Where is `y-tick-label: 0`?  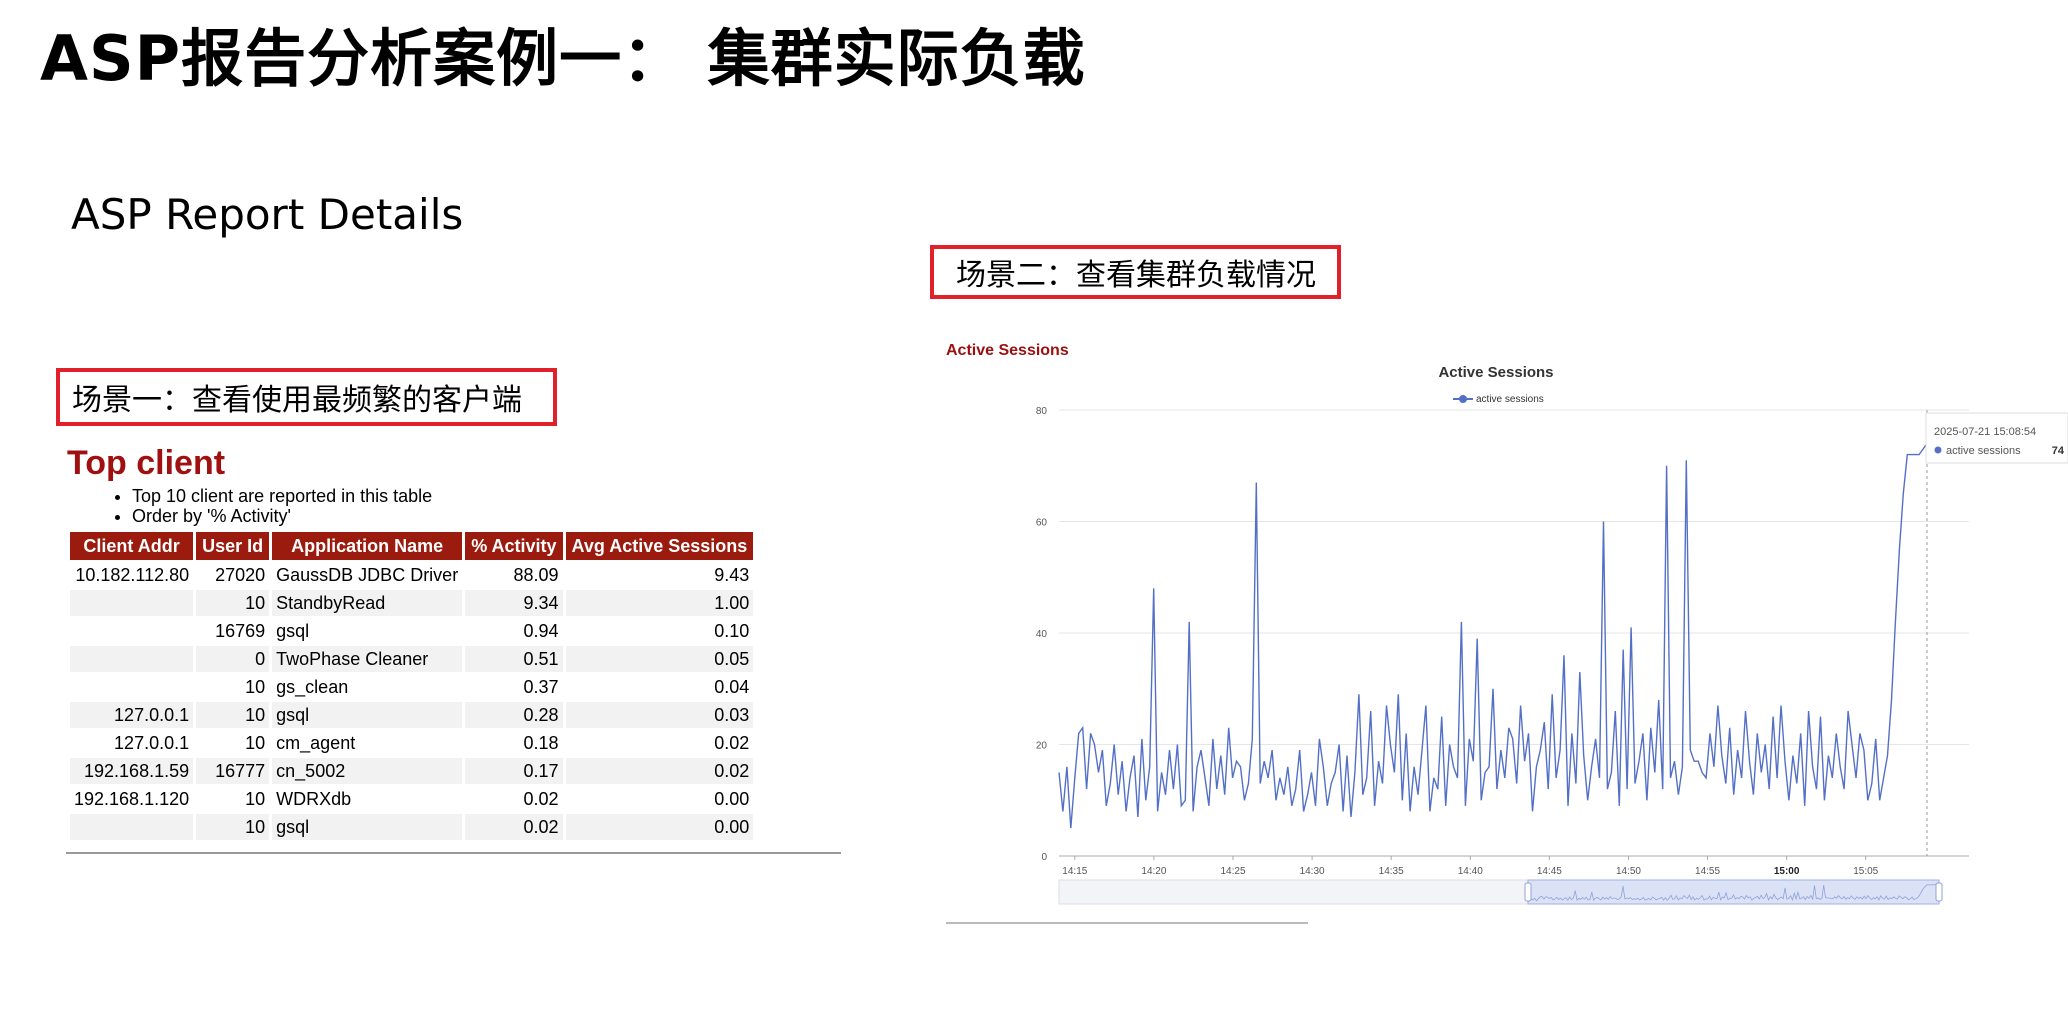 y-tick-label: 0 is located at coordinates (1044, 857).